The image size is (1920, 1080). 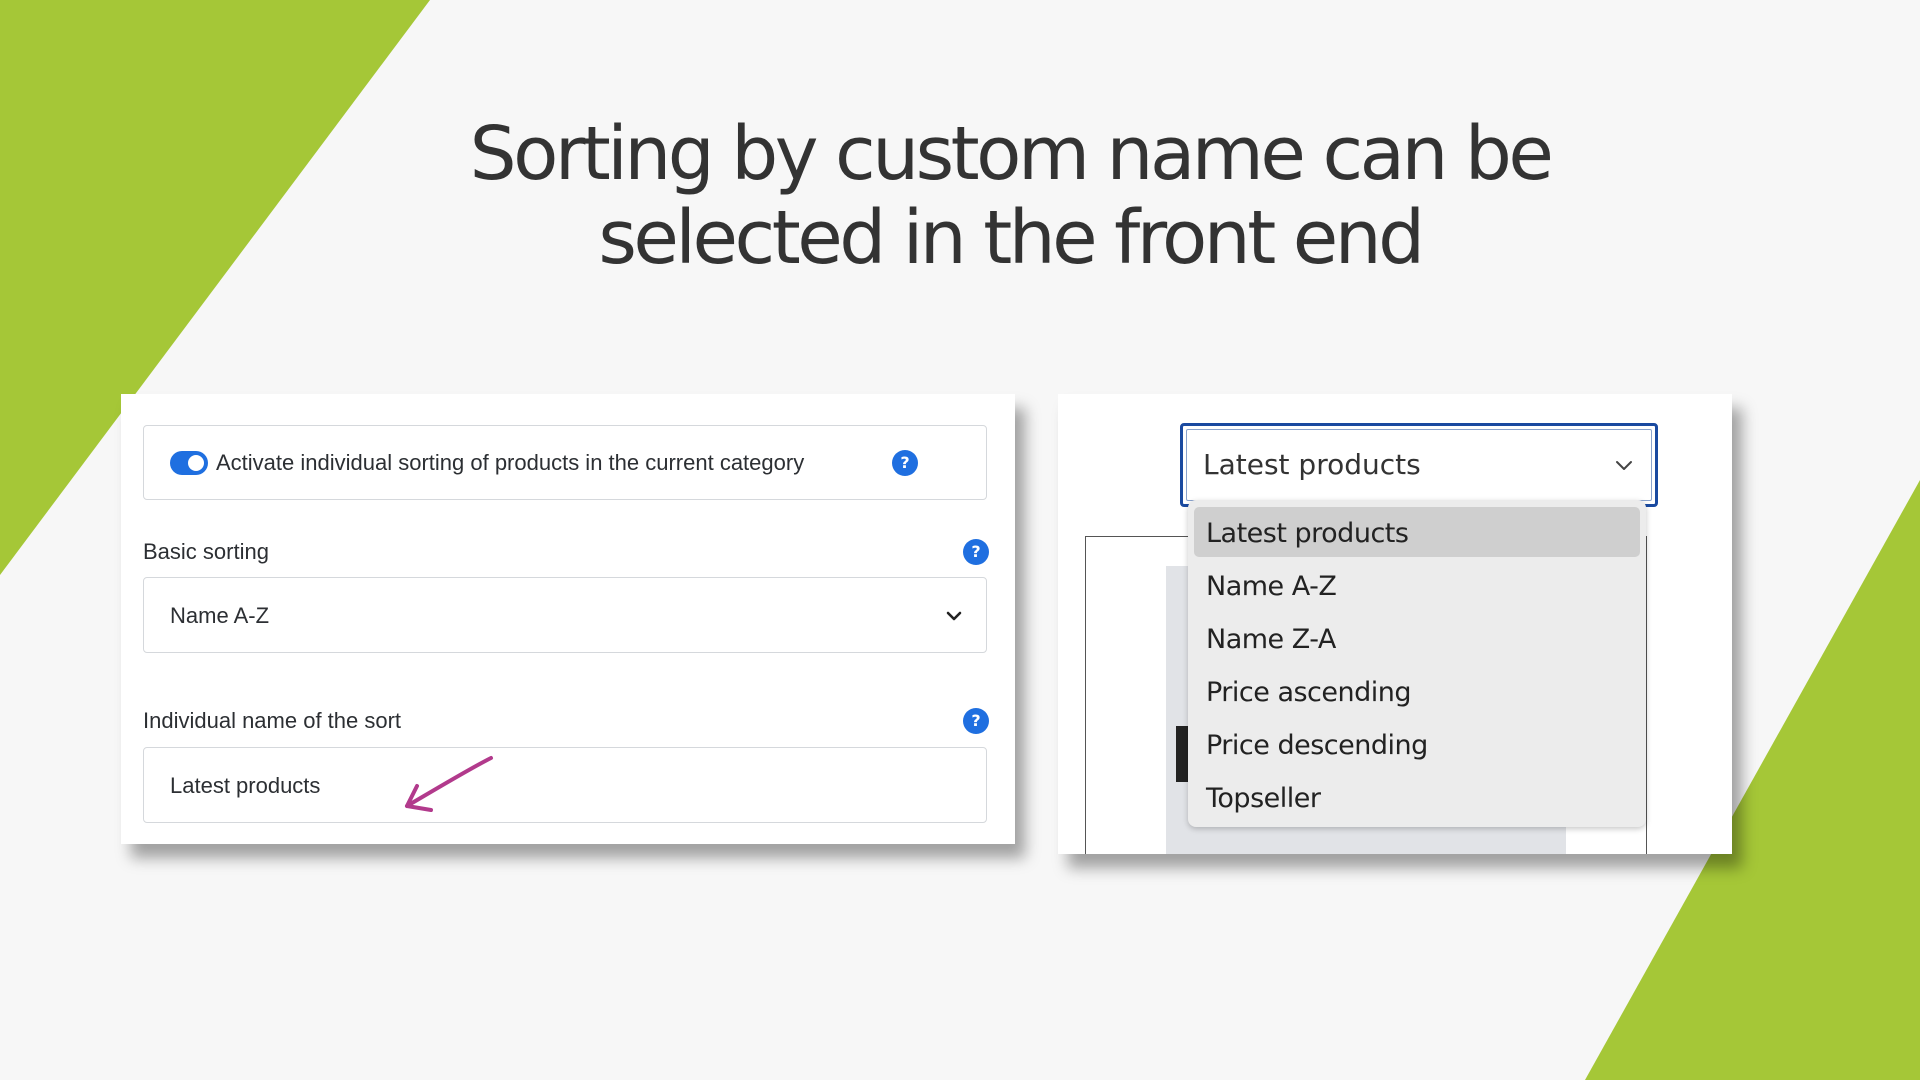 I want to click on option-label: Name A-Z, so click(x=1271, y=586).